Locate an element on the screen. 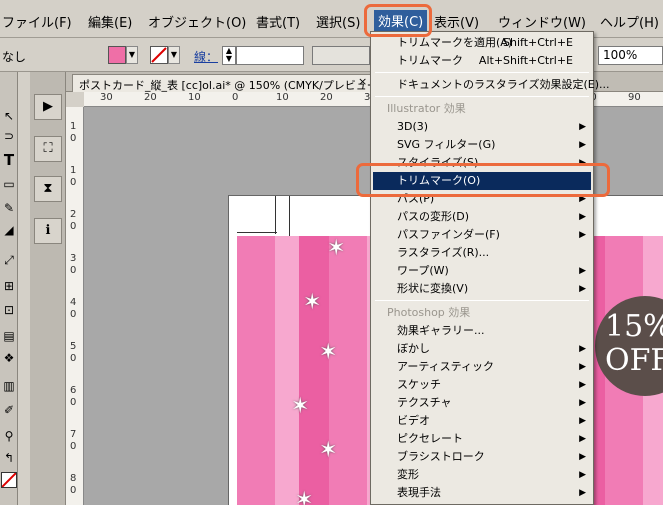  menu-item-pathfinder: パスファインダー(F) ▶ is located at coordinates (482, 235).